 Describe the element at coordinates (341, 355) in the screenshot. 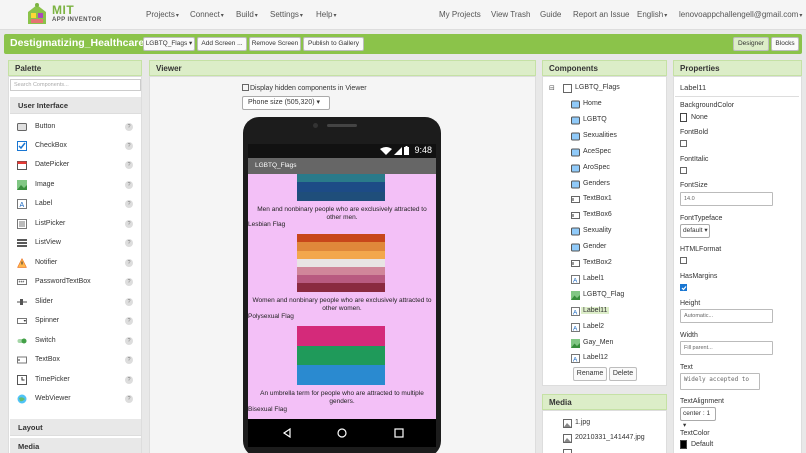

I see `polysexual-flag-image` at that location.